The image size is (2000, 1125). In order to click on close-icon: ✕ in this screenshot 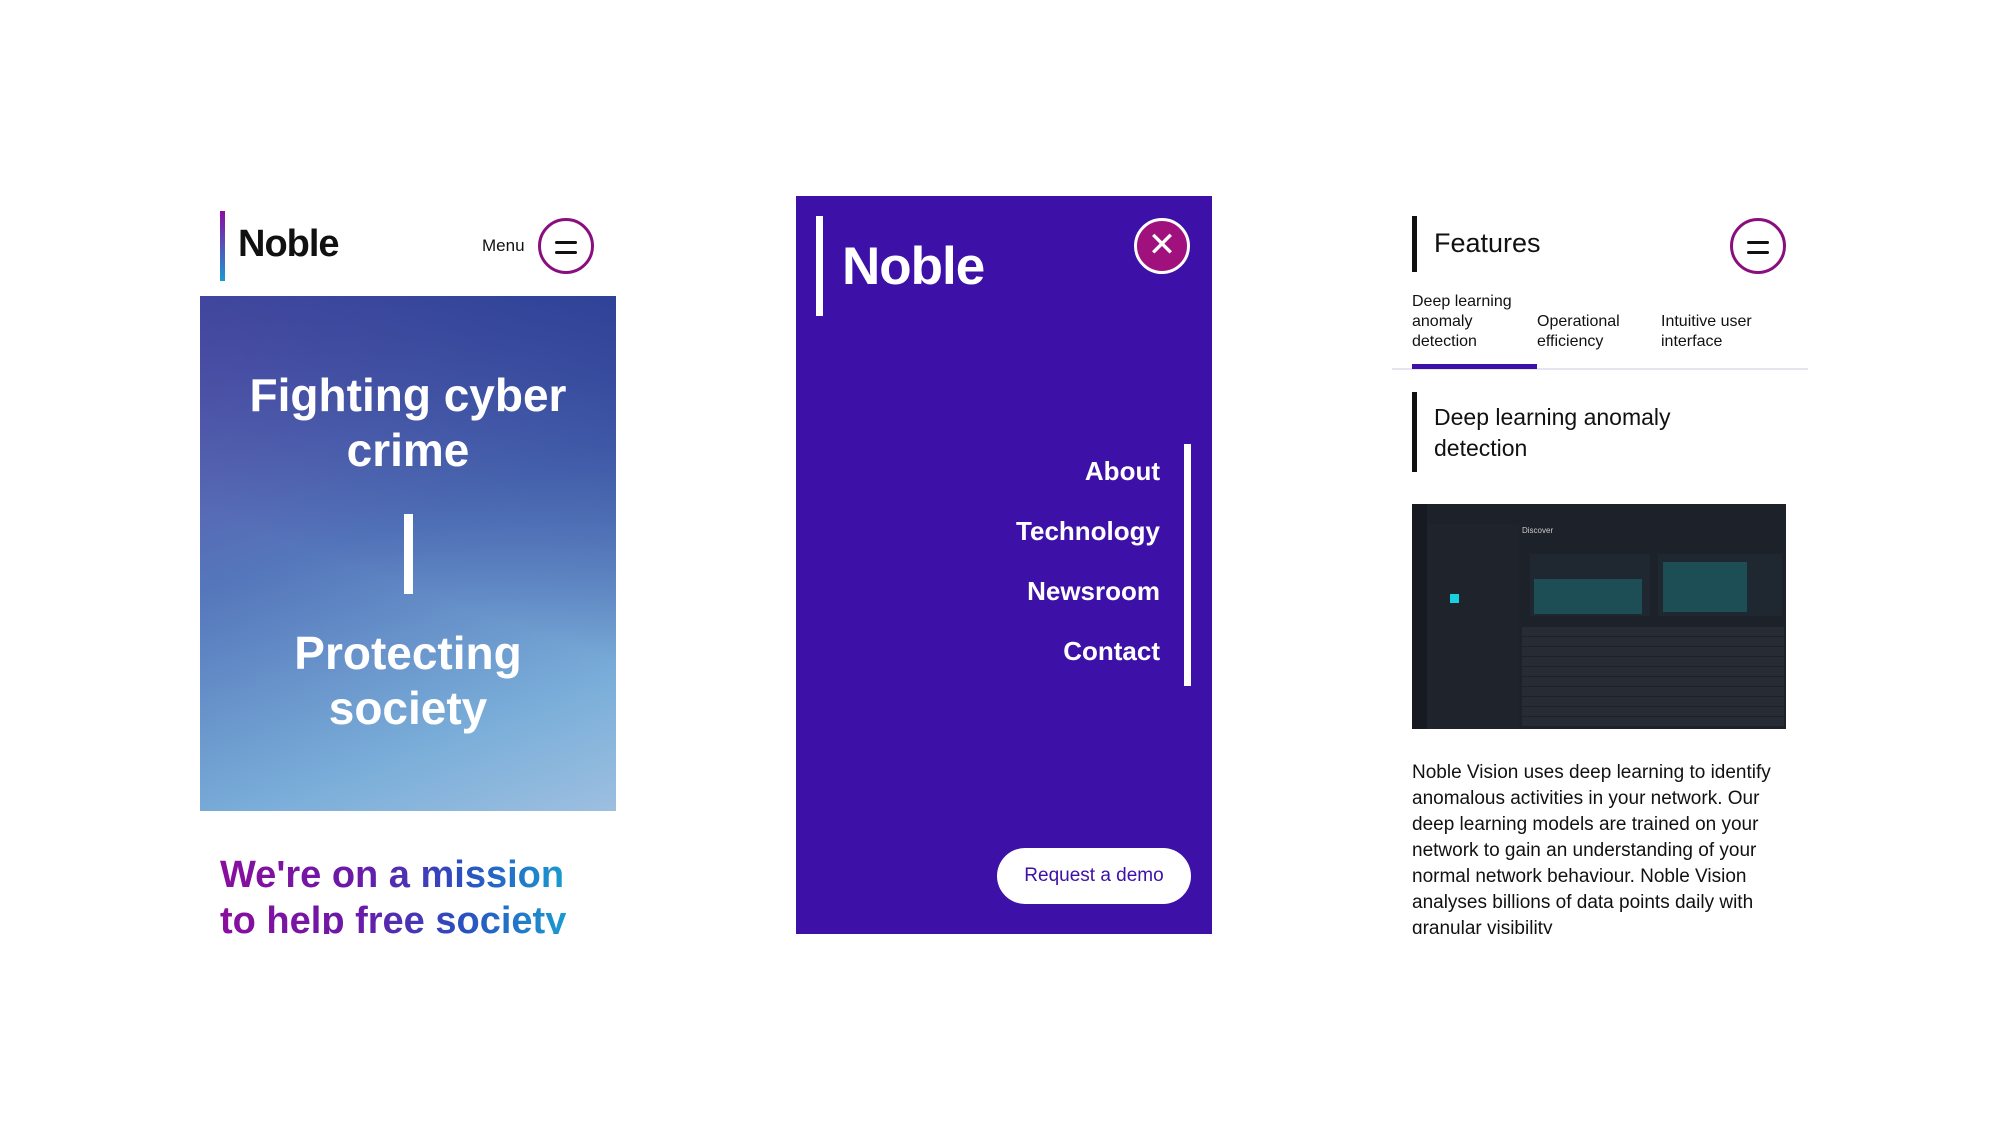, I will do `click(1162, 245)`.